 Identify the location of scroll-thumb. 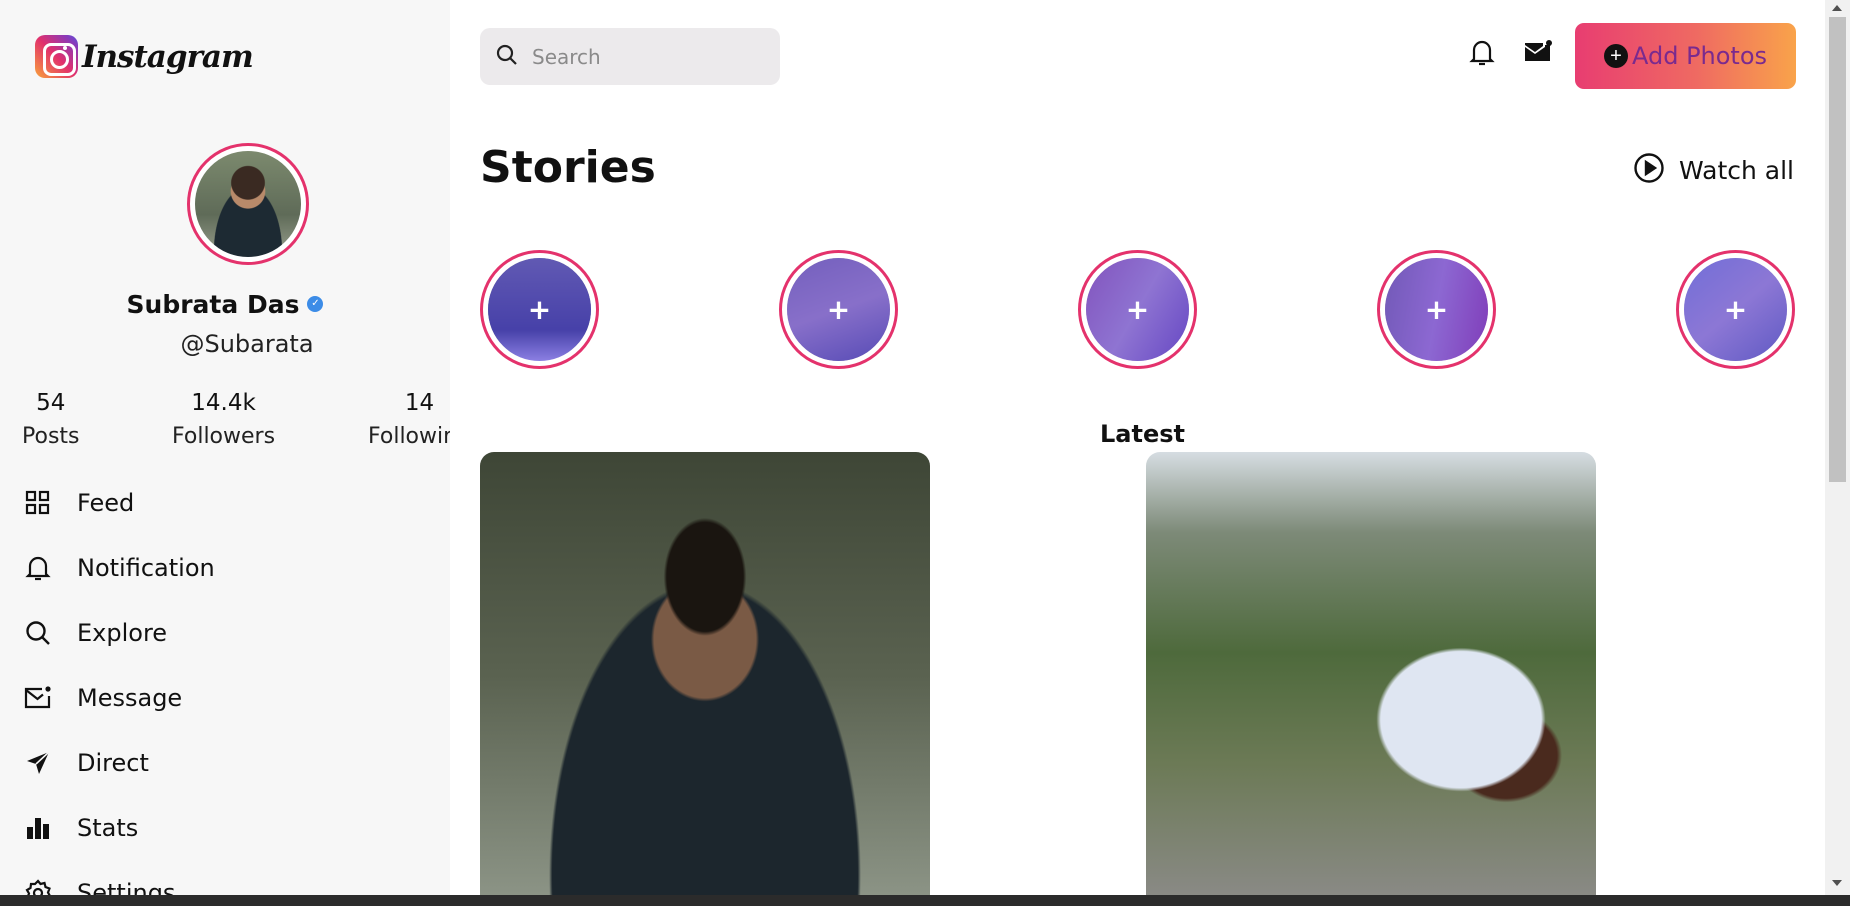
(1837, 249).